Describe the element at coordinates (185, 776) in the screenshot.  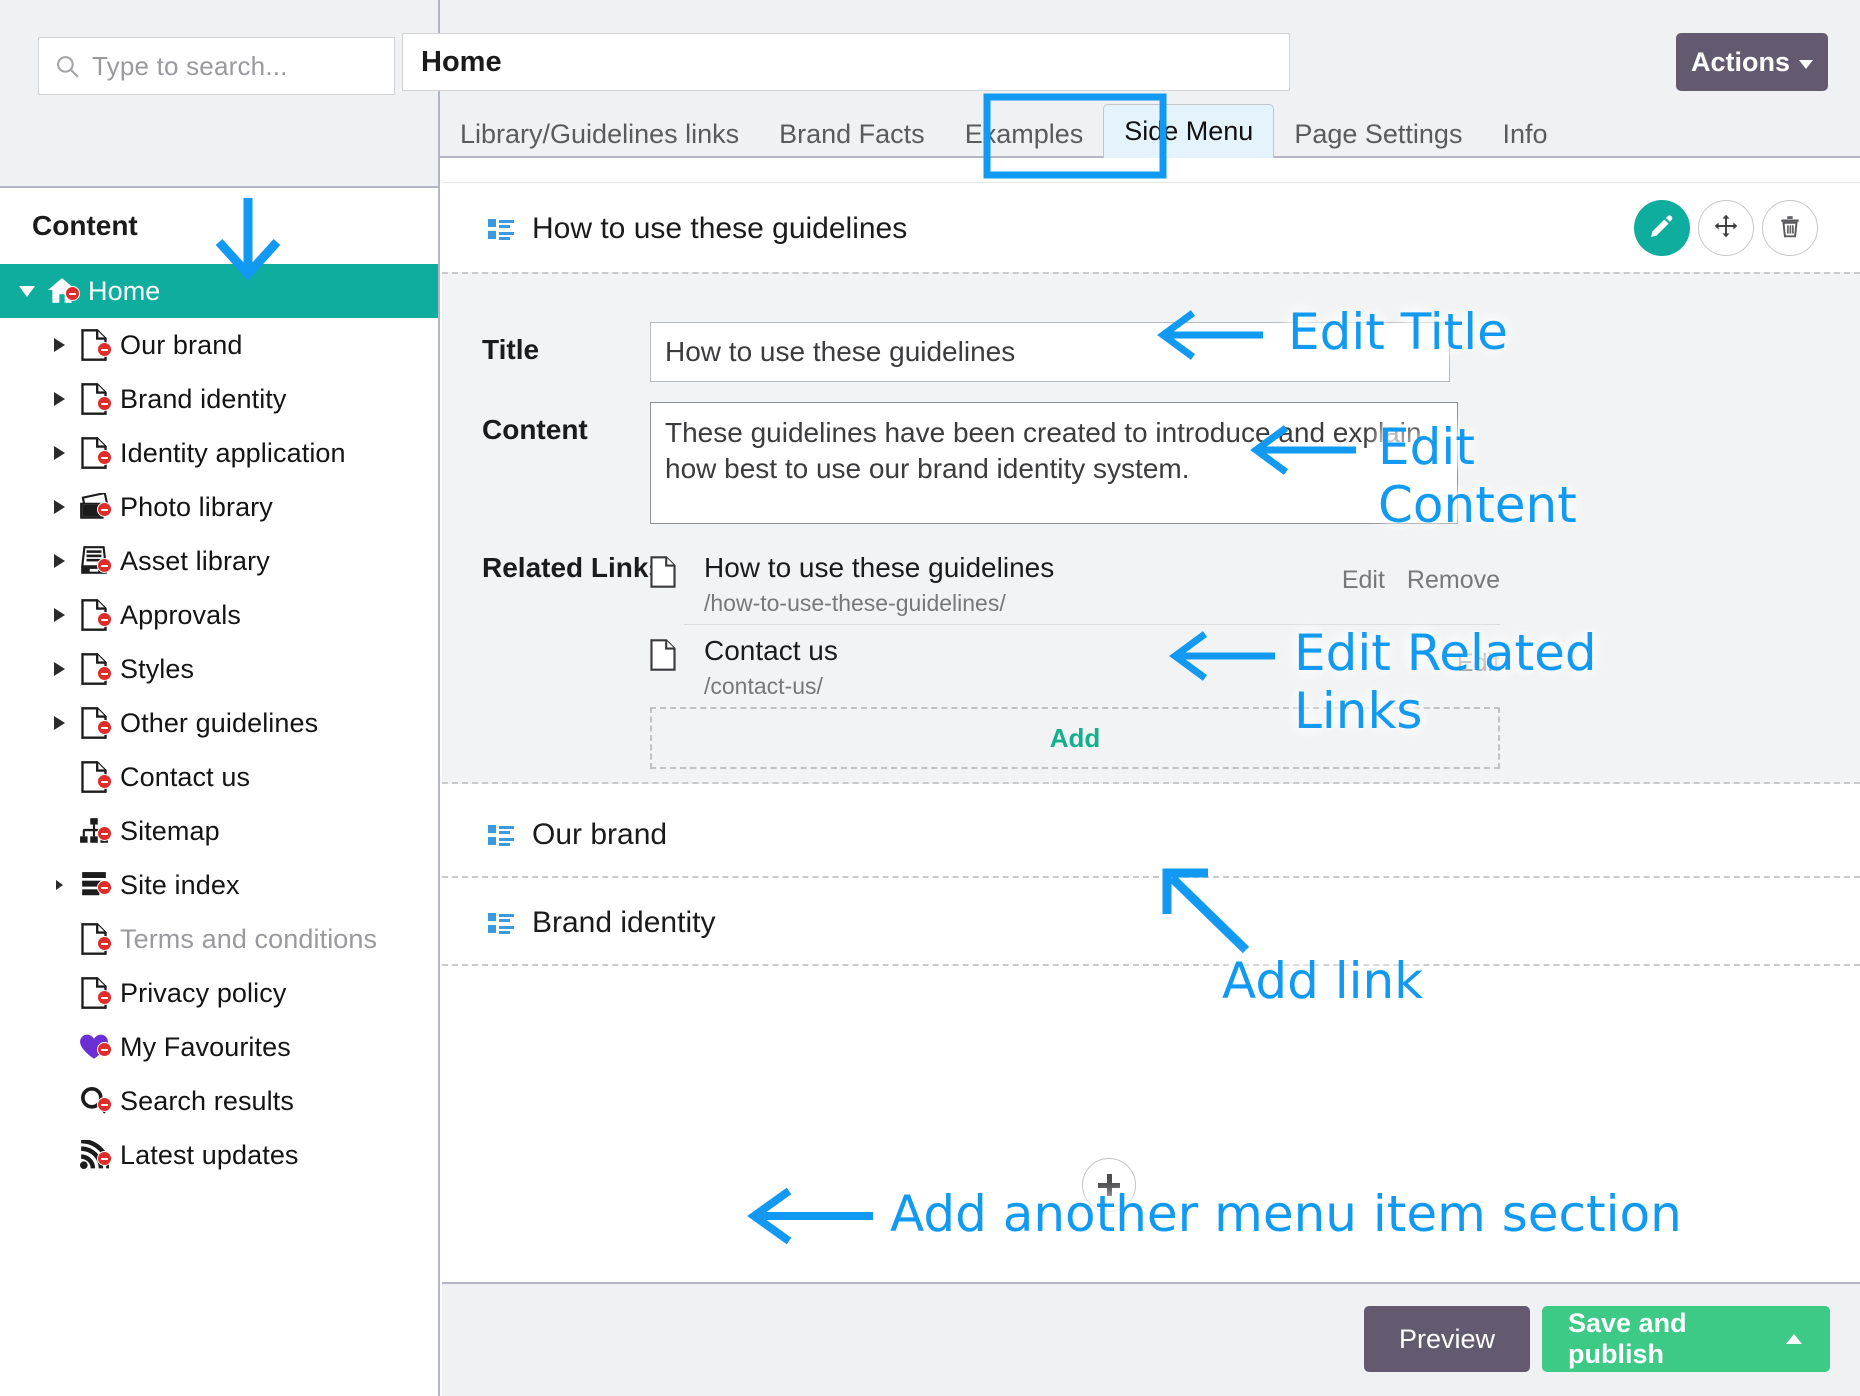
I see `tree-item-label: Contact us` at that location.